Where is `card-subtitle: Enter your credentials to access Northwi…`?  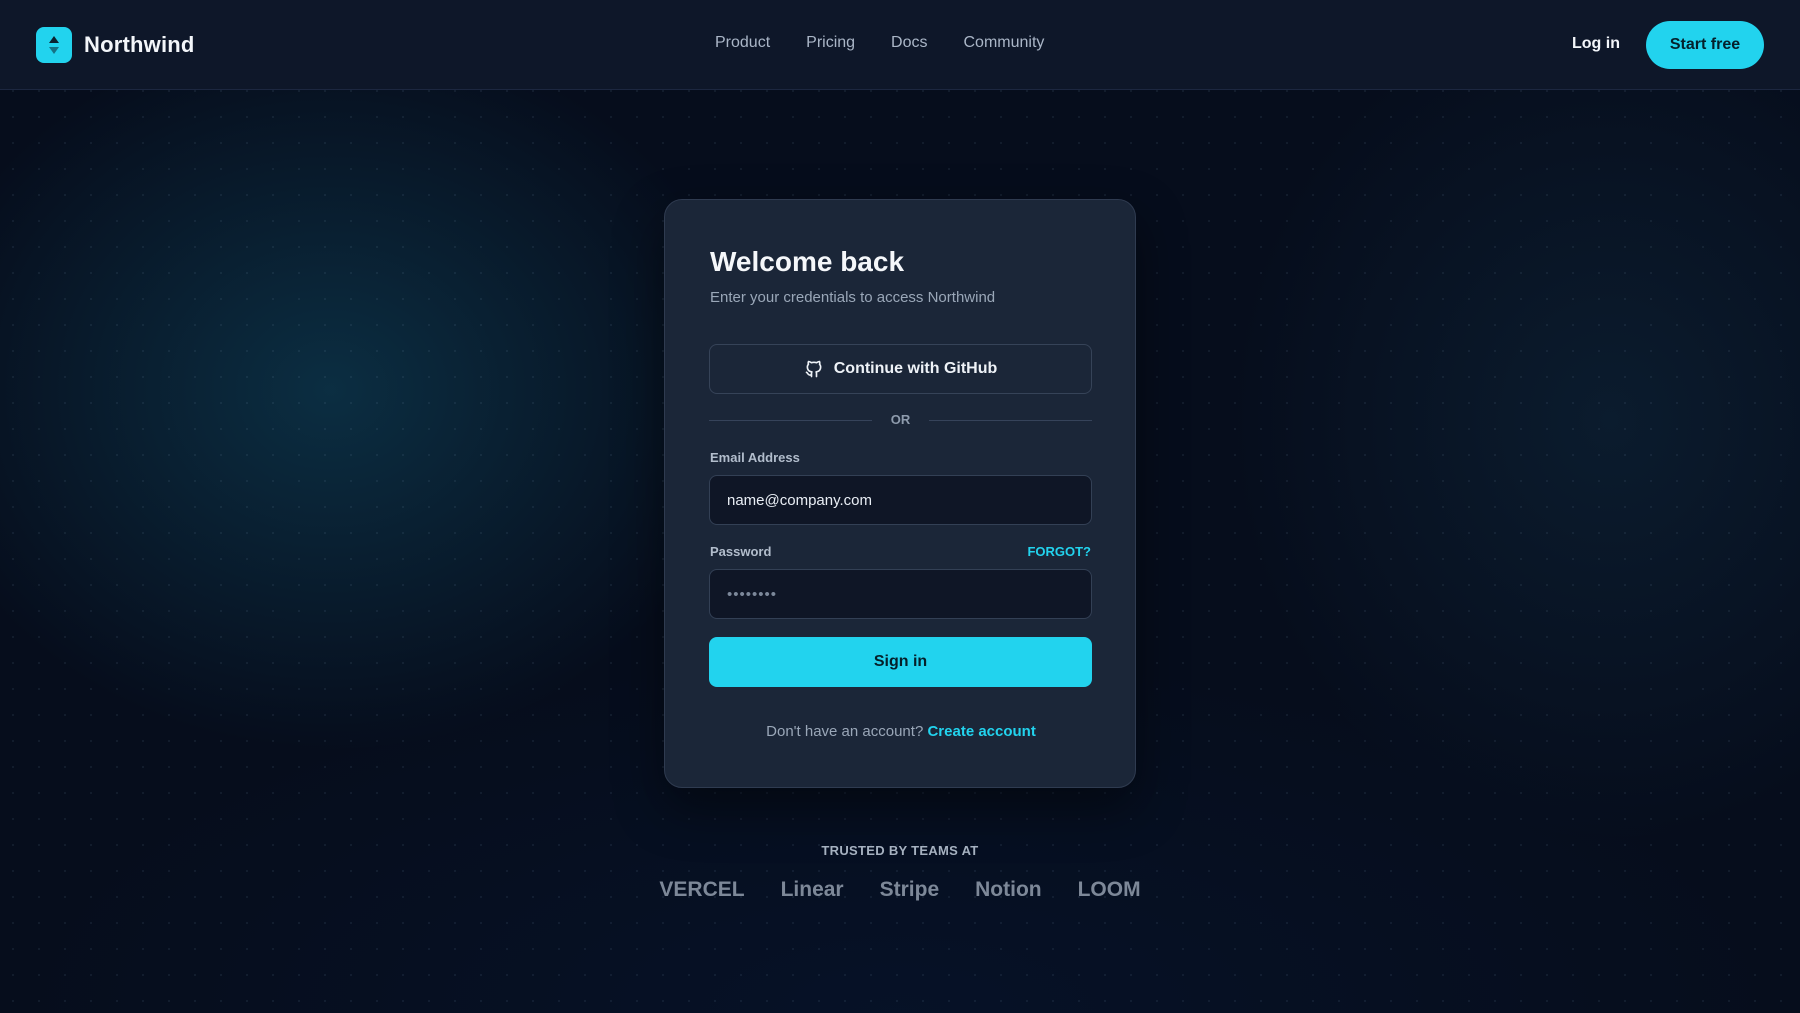 card-subtitle: Enter your credentials to access Northwi… is located at coordinates (853, 297).